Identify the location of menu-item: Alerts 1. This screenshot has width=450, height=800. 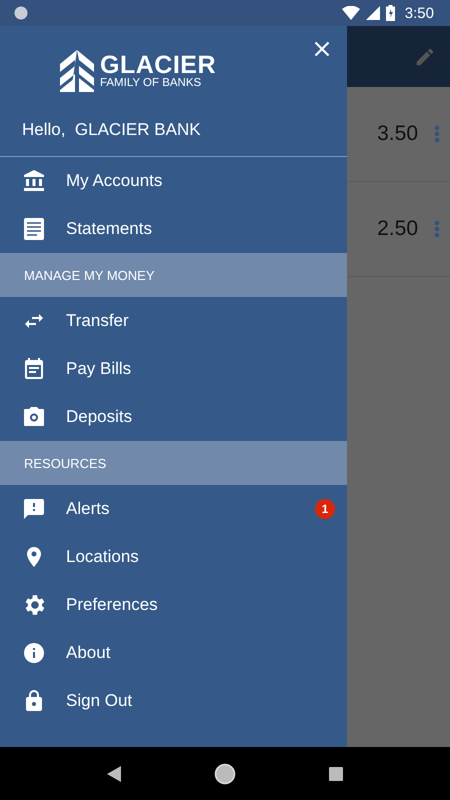
(173, 509).